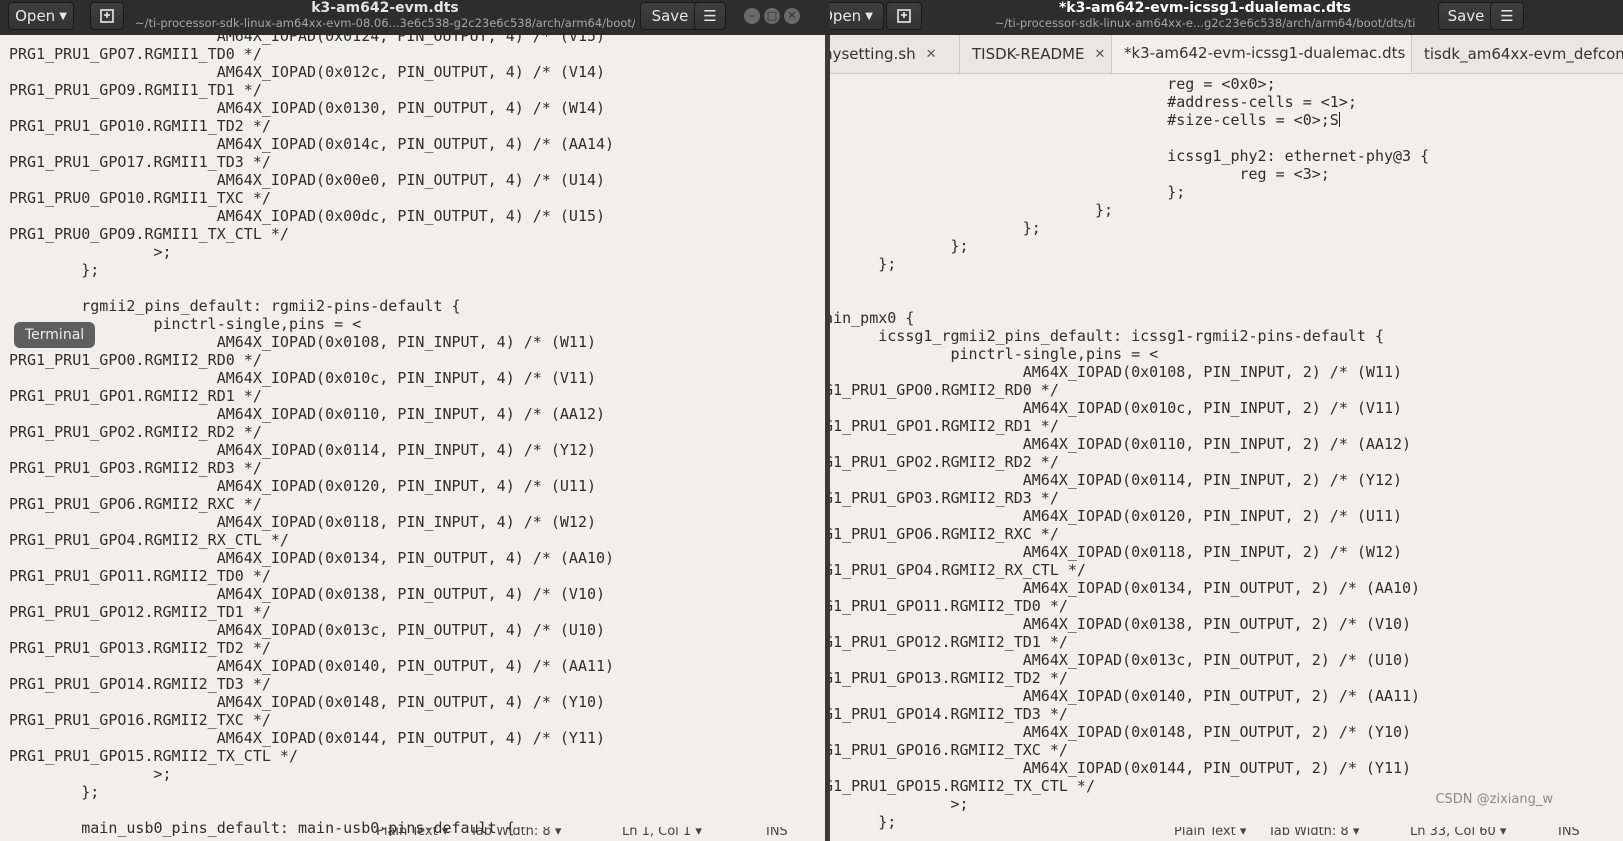 The width and height of the screenshot is (1623, 841). Describe the element at coordinates (1205, 8) in the screenshot. I see `right-window-title: *k3-am642-evm-icssg1-dualemac.dts` at that location.